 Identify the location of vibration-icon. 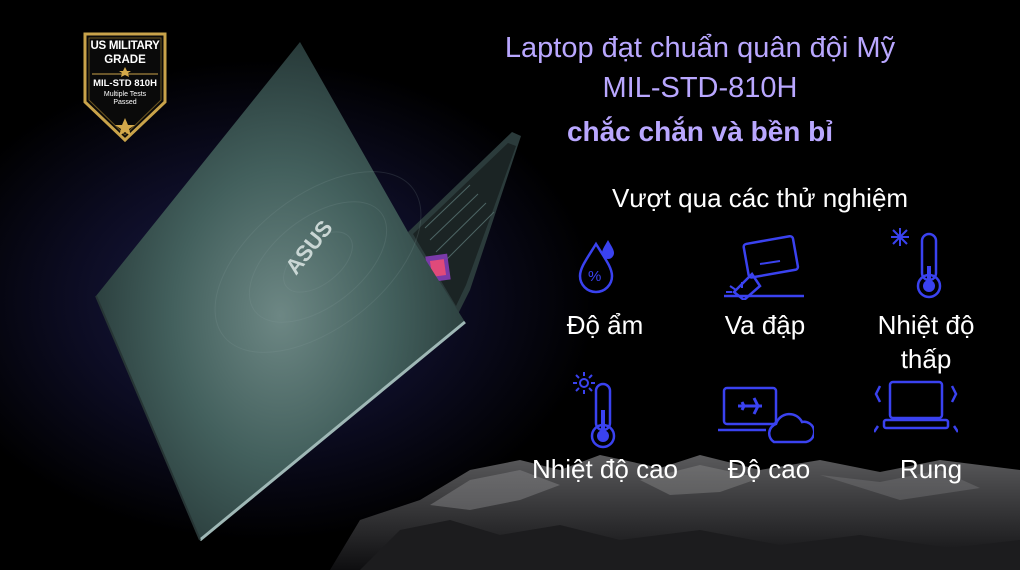
(916, 406).